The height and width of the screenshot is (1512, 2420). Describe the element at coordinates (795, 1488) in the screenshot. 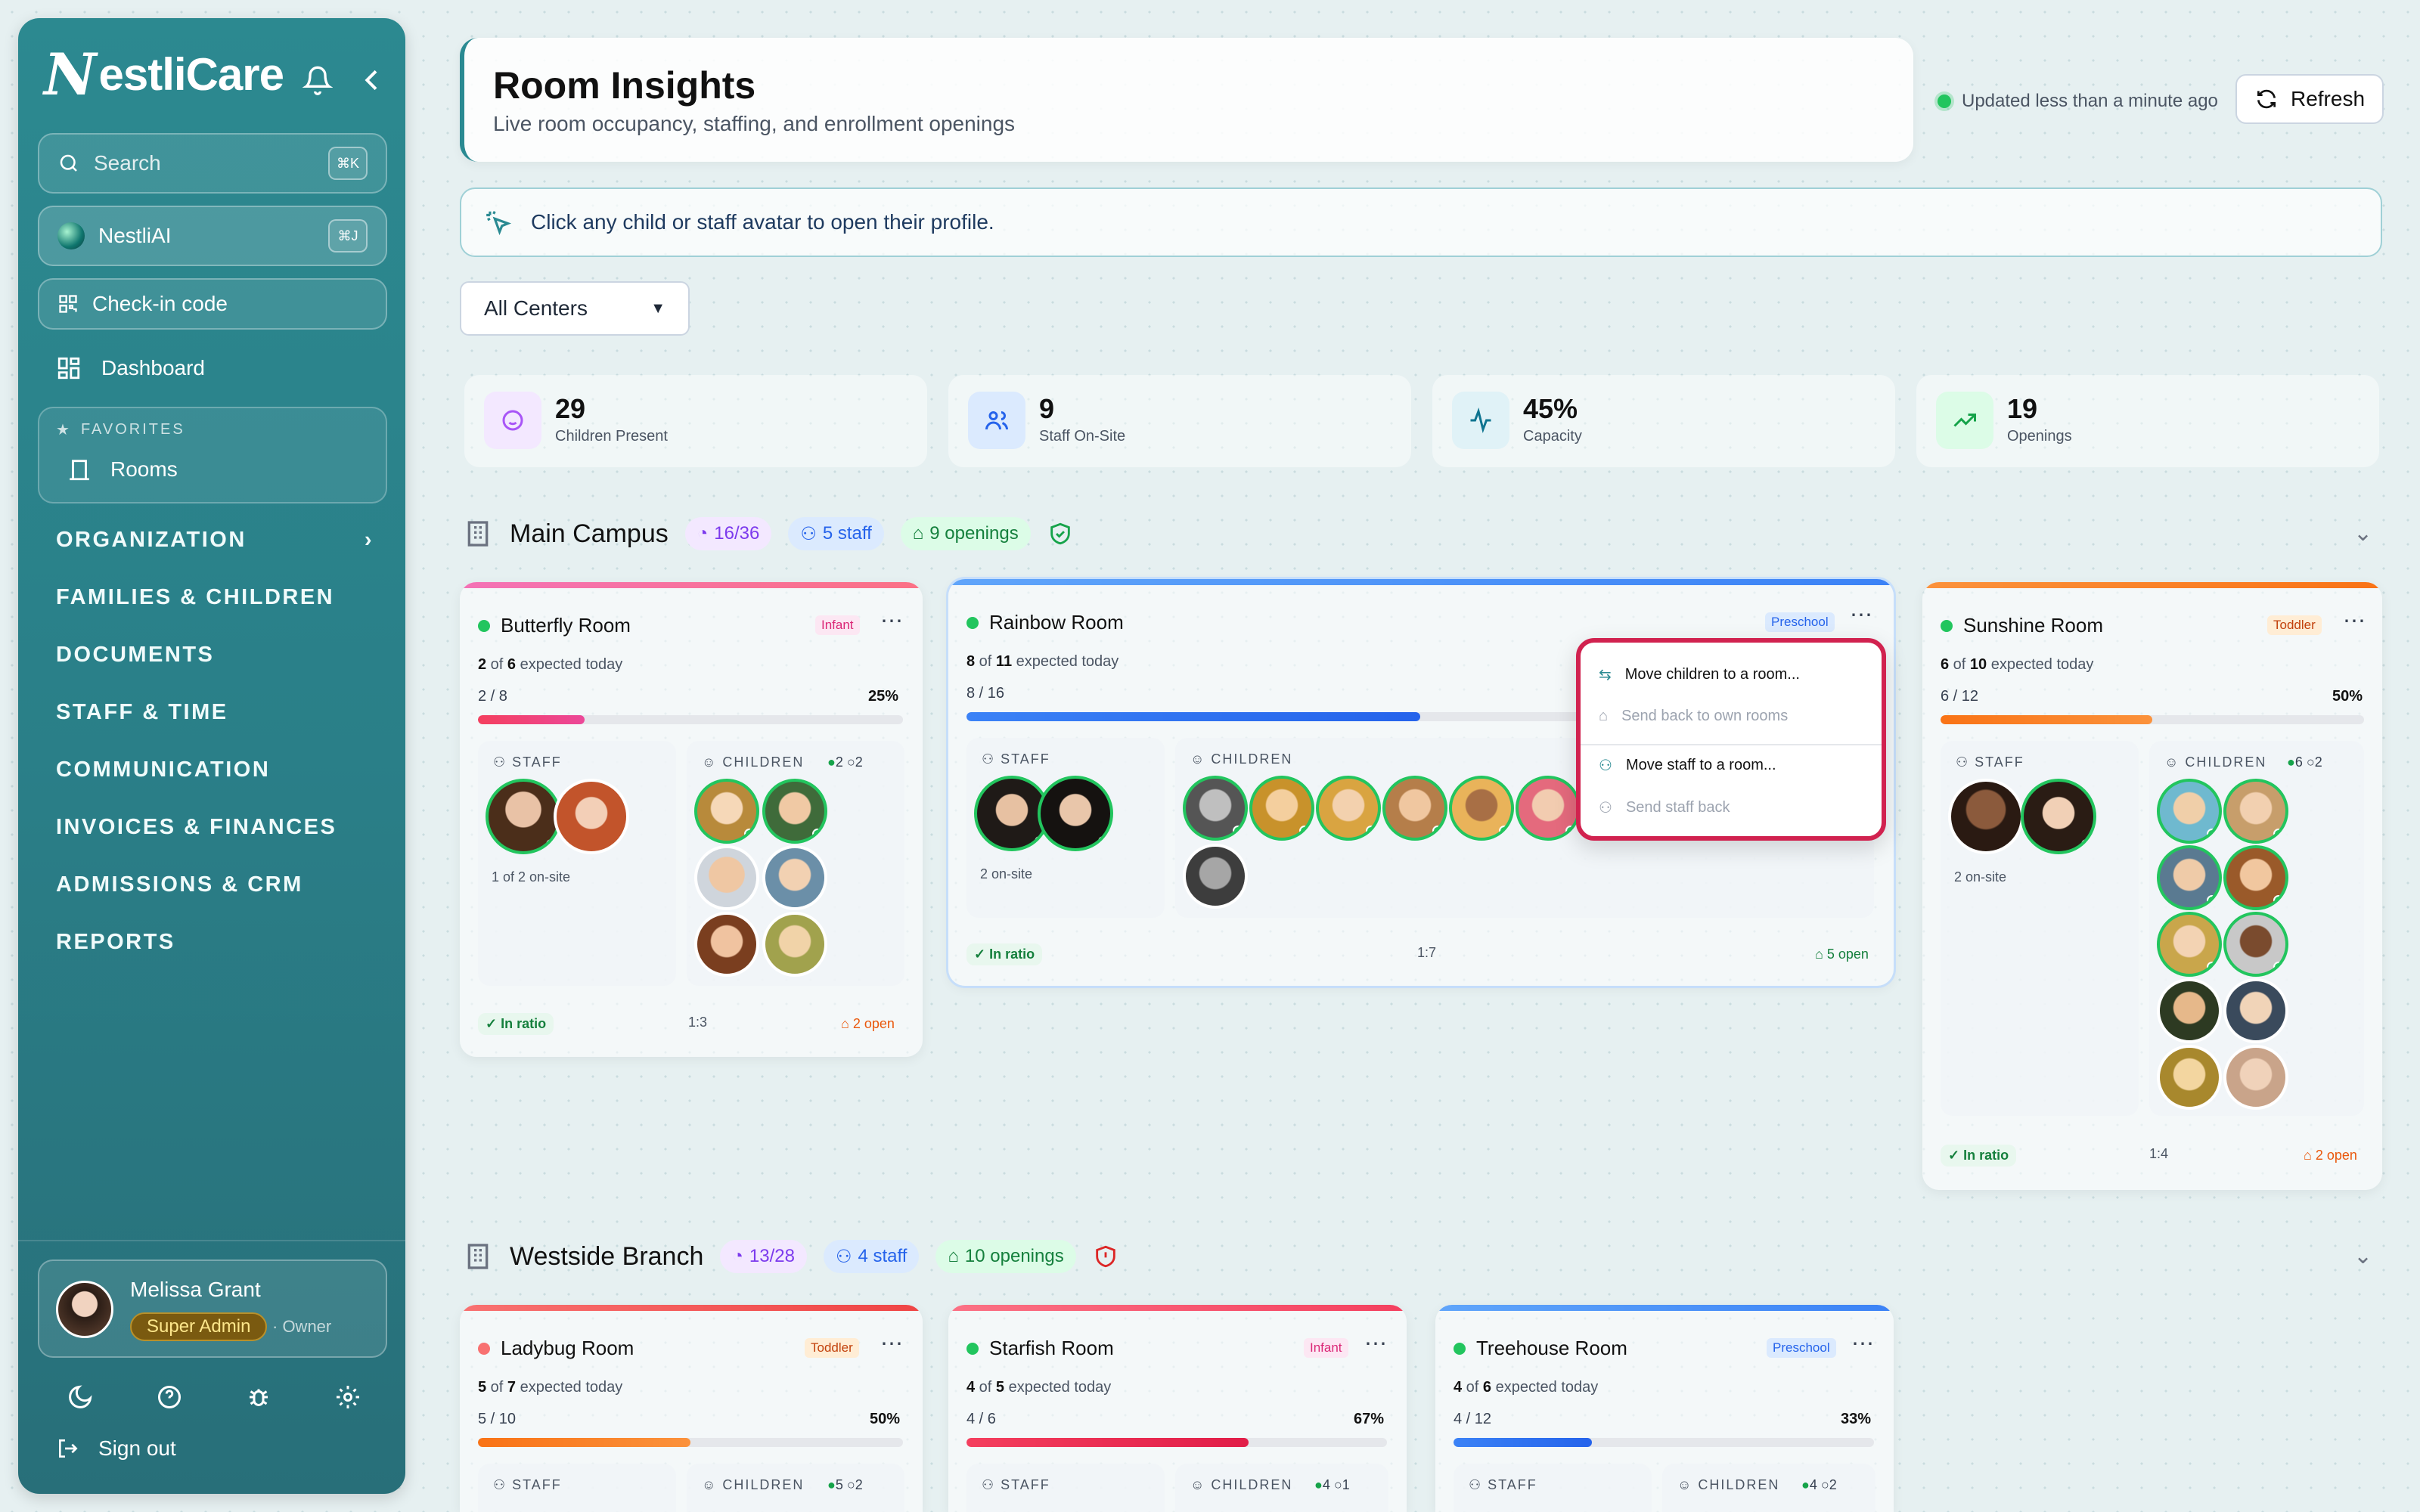

I see `children-panel: ☺ CHILDREN ●5 ○2` at that location.